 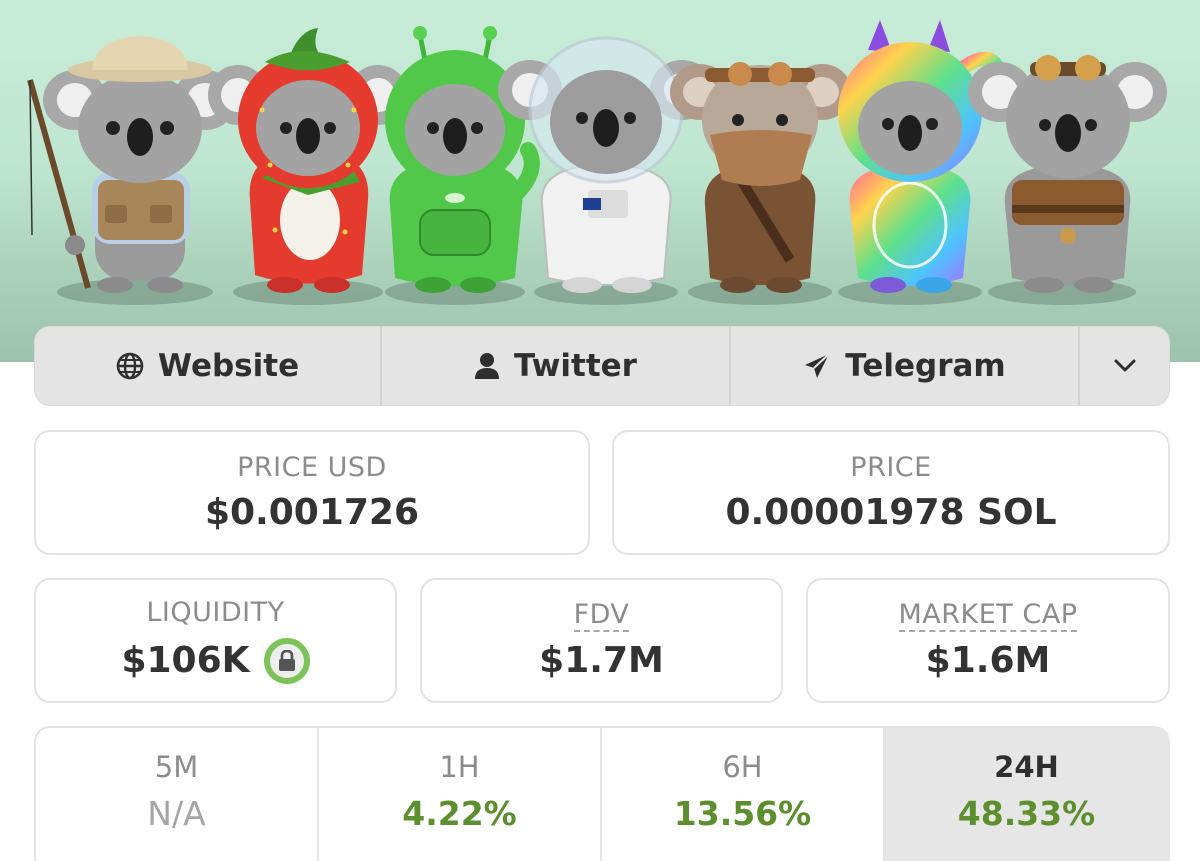 I want to click on market-cap-card: MARKET CAP $1.6M, so click(x=988, y=640).